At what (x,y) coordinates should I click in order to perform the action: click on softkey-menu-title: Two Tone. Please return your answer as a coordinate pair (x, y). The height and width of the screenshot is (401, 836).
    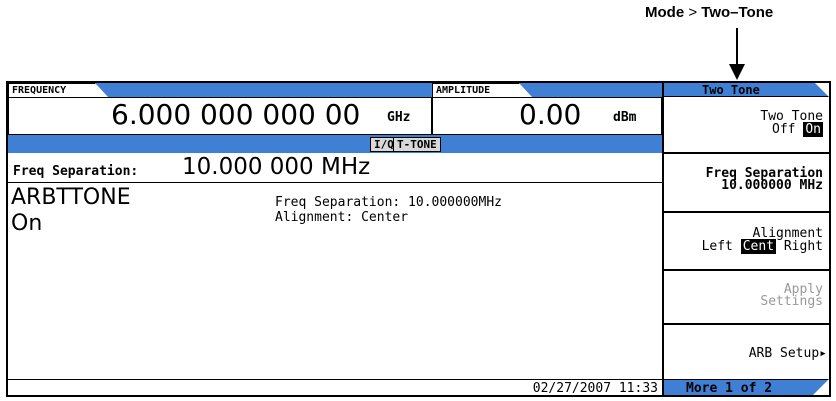
    Looking at the image, I should click on (746, 90).